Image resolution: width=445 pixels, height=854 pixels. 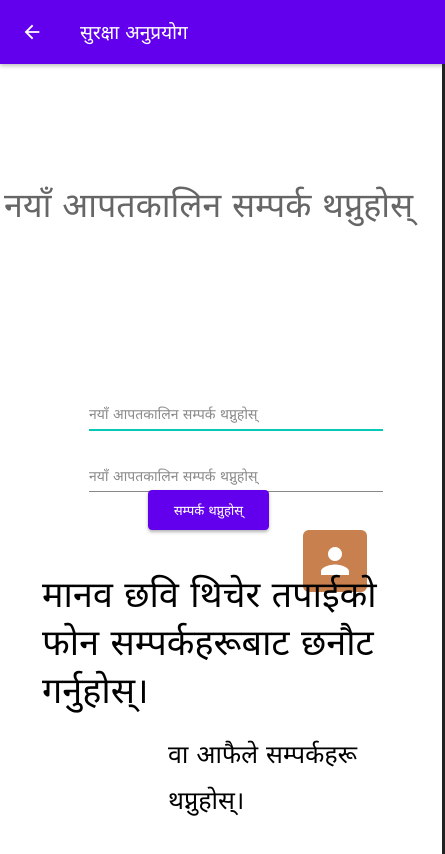 I want to click on arrow-left-icon, so click(x=32, y=32).